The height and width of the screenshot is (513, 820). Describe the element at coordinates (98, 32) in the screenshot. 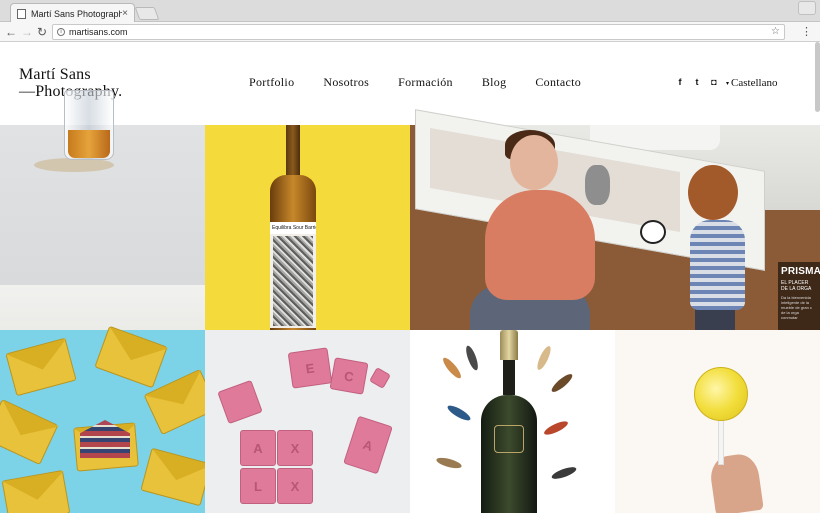

I see `url-text: martisans.com` at that location.